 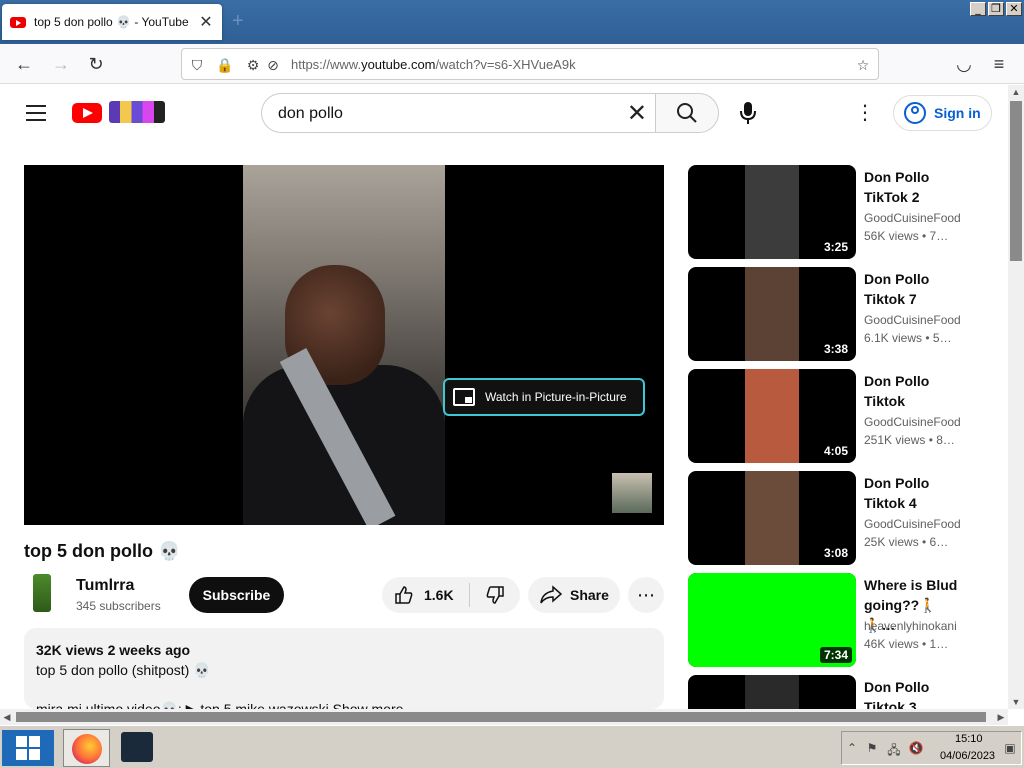 What do you see at coordinates (1016, 181) in the screenshot?
I see `vertical-scroll-thumb` at bounding box center [1016, 181].